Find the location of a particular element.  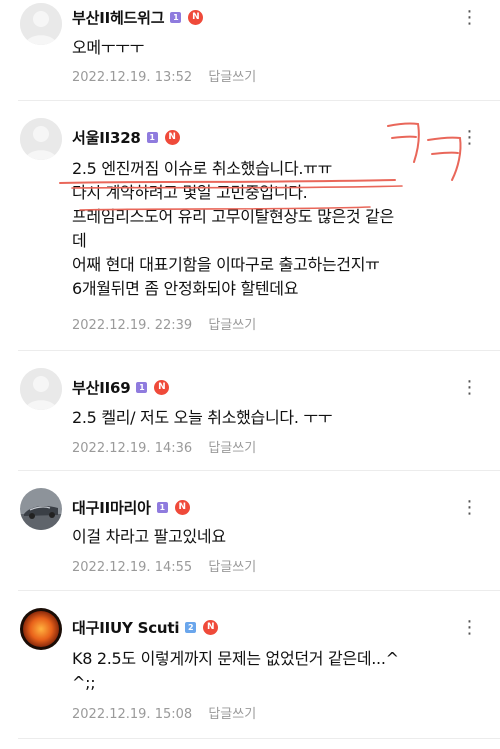

comment-line: 다시 계약하려고 몇일 고민중입니다. is located at coordinates (190, 192).